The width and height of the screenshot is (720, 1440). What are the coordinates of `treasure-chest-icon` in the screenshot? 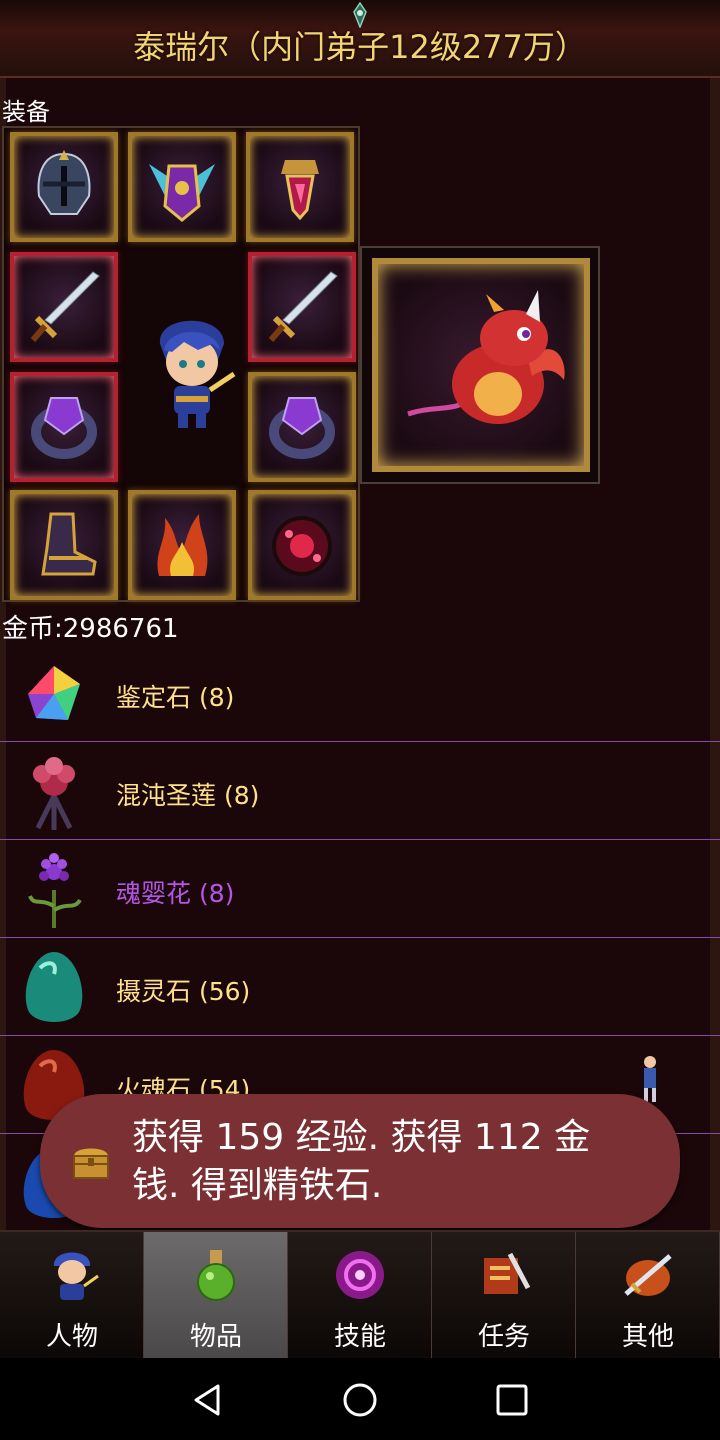 It's located at (91, 1163).